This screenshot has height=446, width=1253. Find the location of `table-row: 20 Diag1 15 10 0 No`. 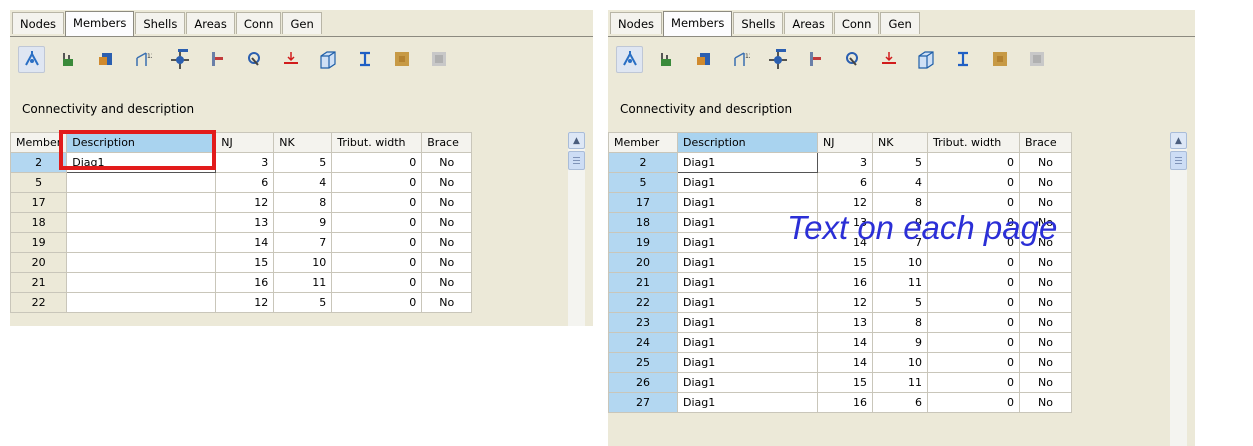

table-row: 20 Diag1 15 10 0 No is located at coordinates (840, 262).